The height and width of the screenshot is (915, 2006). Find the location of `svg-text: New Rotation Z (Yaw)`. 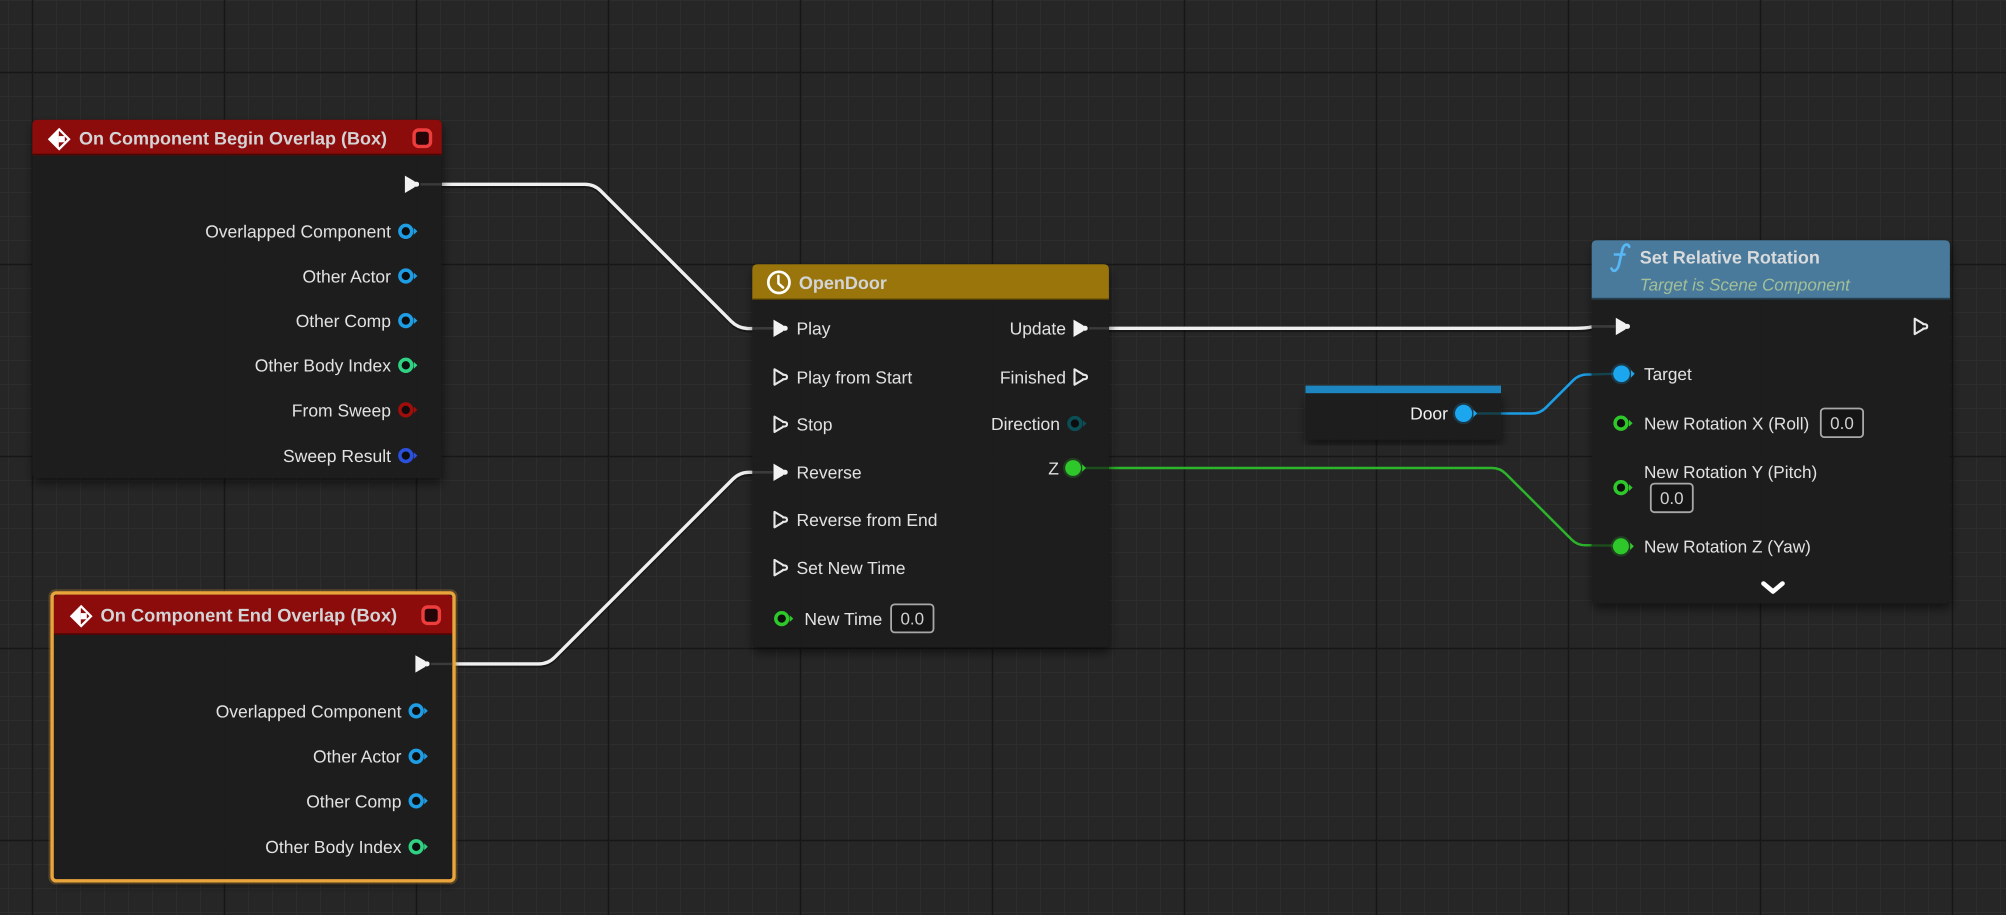

svg-text: New Rotation Z (Yaw) is located at coordinates (1727, 547).